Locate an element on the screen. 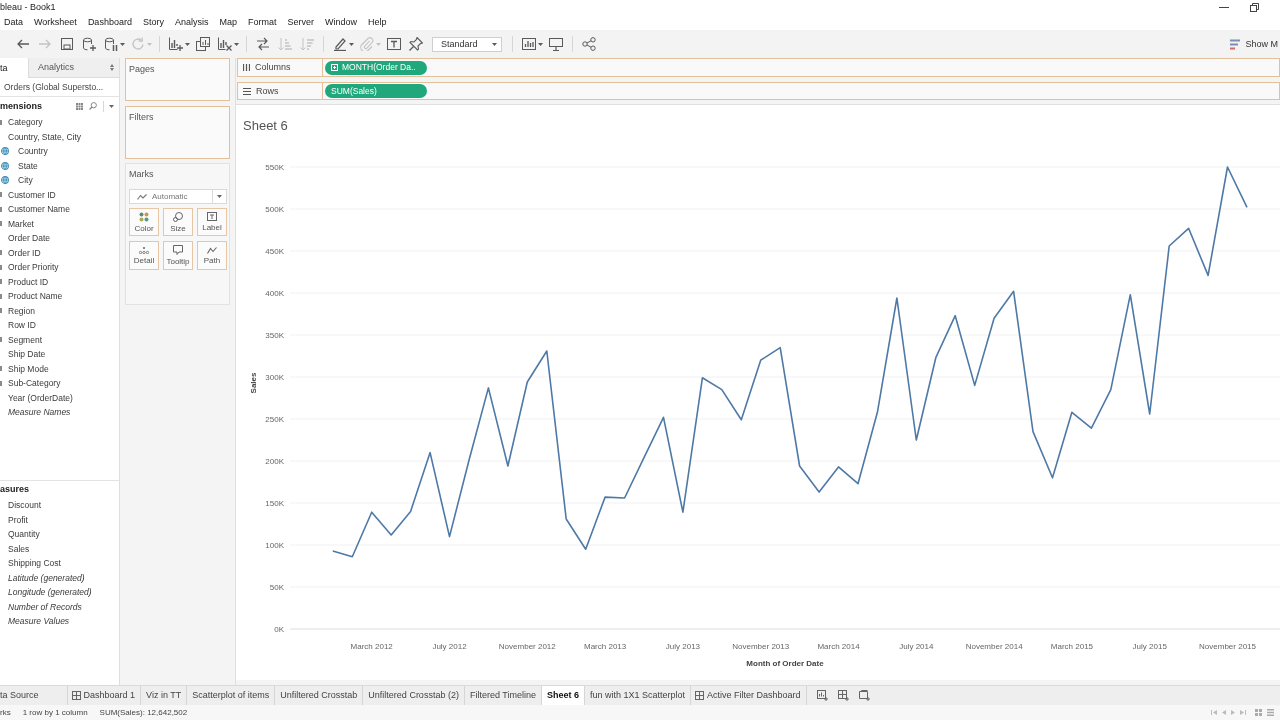  line-icon is located at coordinates (142, 196).